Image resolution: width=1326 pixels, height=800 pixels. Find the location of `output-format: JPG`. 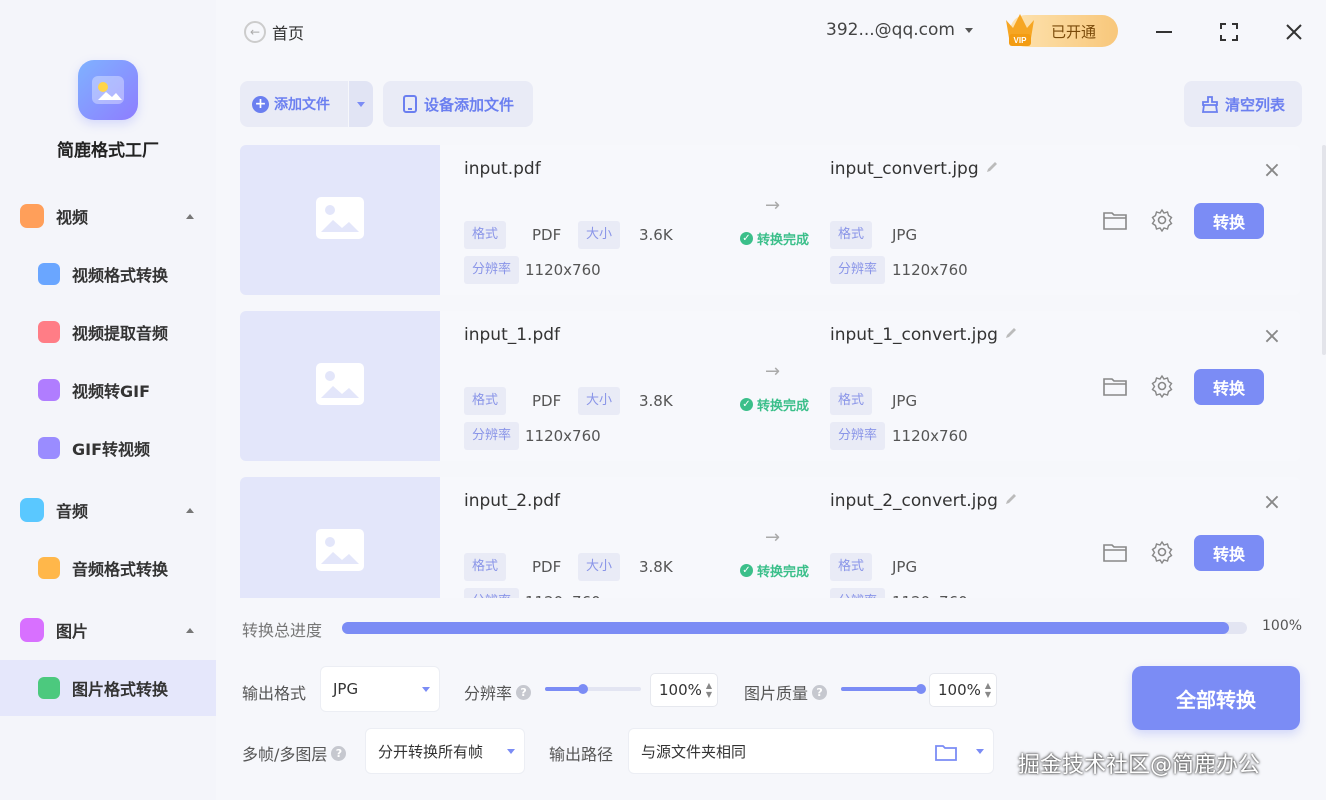

output-format: JPG is located at coordinates (905, 567).